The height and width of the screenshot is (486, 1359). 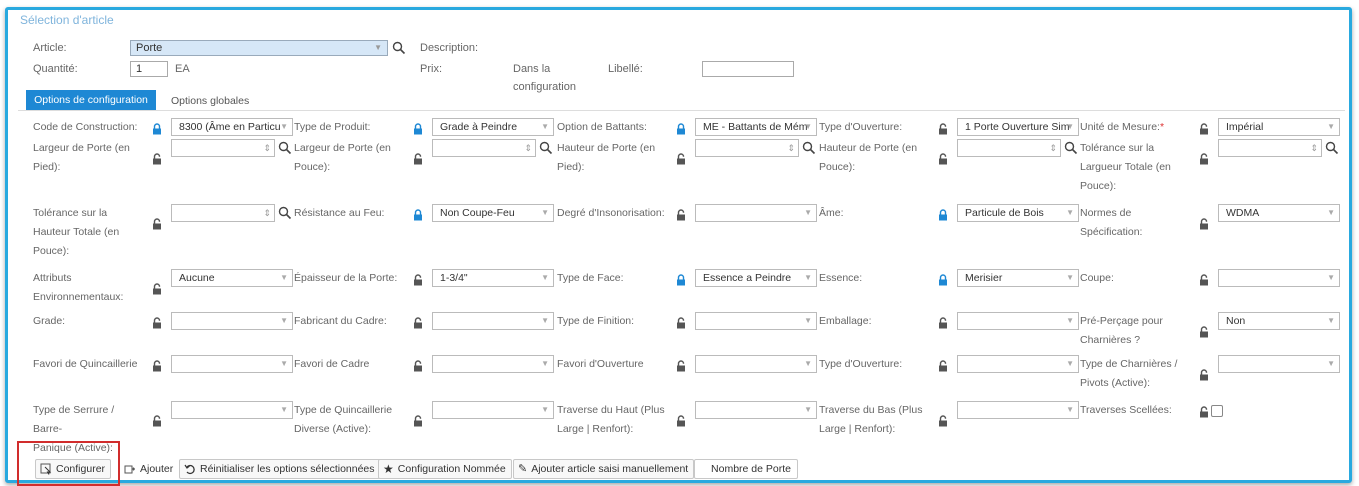 I want to click on option-select: Non Coupe-Feu ▼, so click(x=493, y=213).